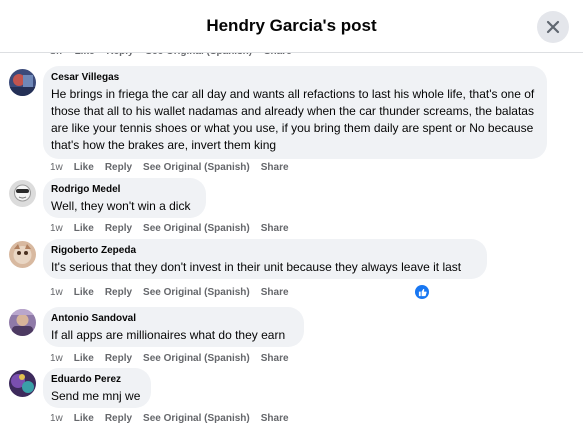 This screenshot has height=430, width=583. I want to click on thumbs-up-icon, so click(422, 292).